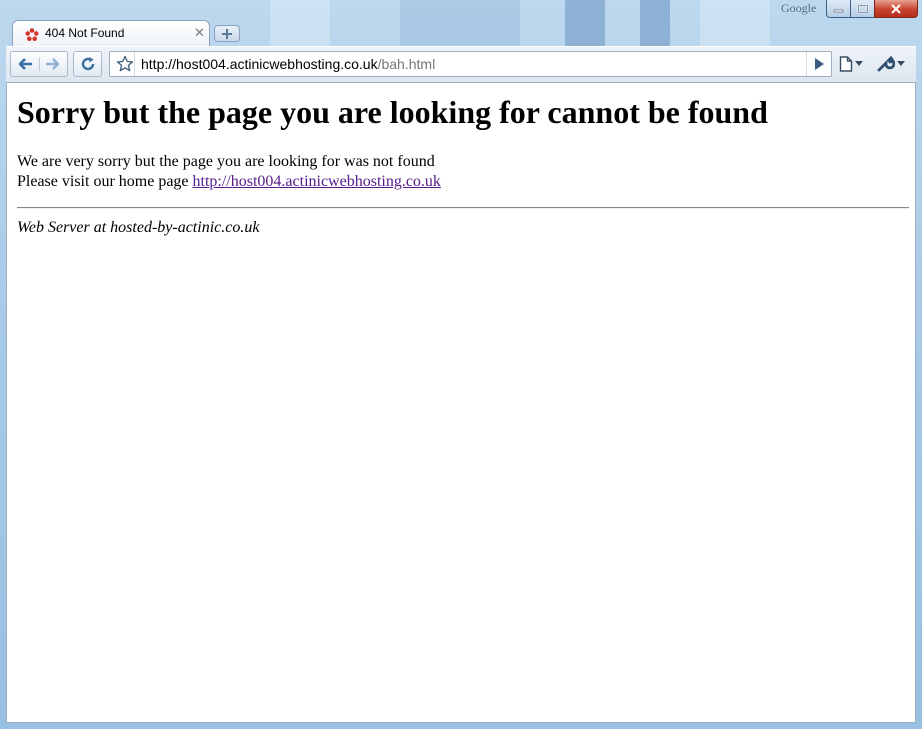 The height and width of the screenshot is (729, 922). I want to click on reload-icon, so click(87, 64).